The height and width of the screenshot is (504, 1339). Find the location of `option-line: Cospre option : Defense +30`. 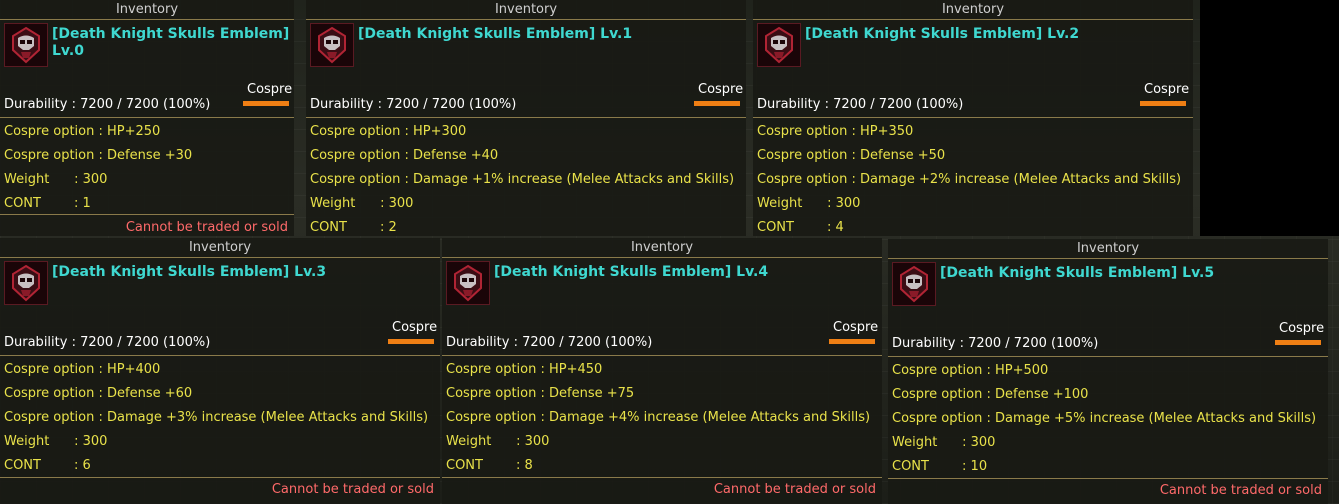

option-line: Cospre option : Defense +30 is located at coordinates (98, 155).